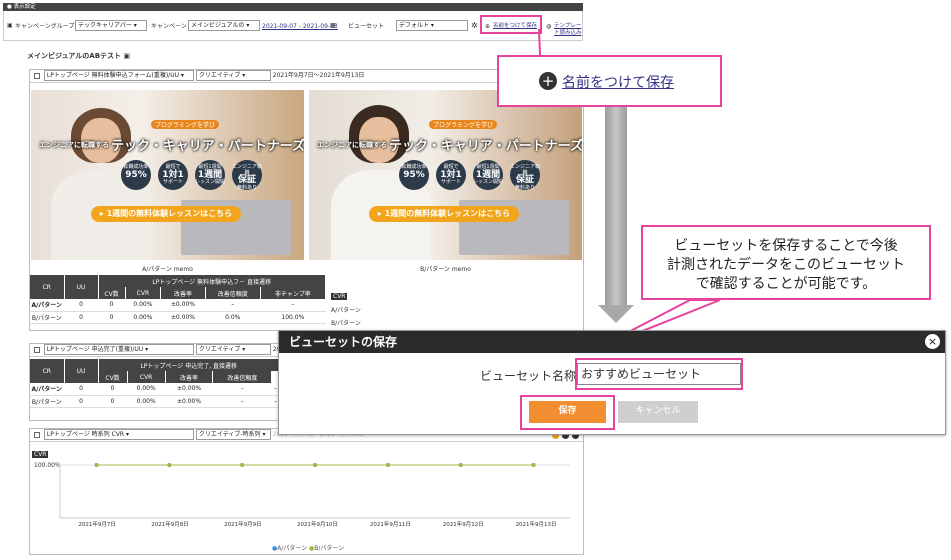  I want to click on x-tick-label: 2021年9月7日, so click(97, 524).